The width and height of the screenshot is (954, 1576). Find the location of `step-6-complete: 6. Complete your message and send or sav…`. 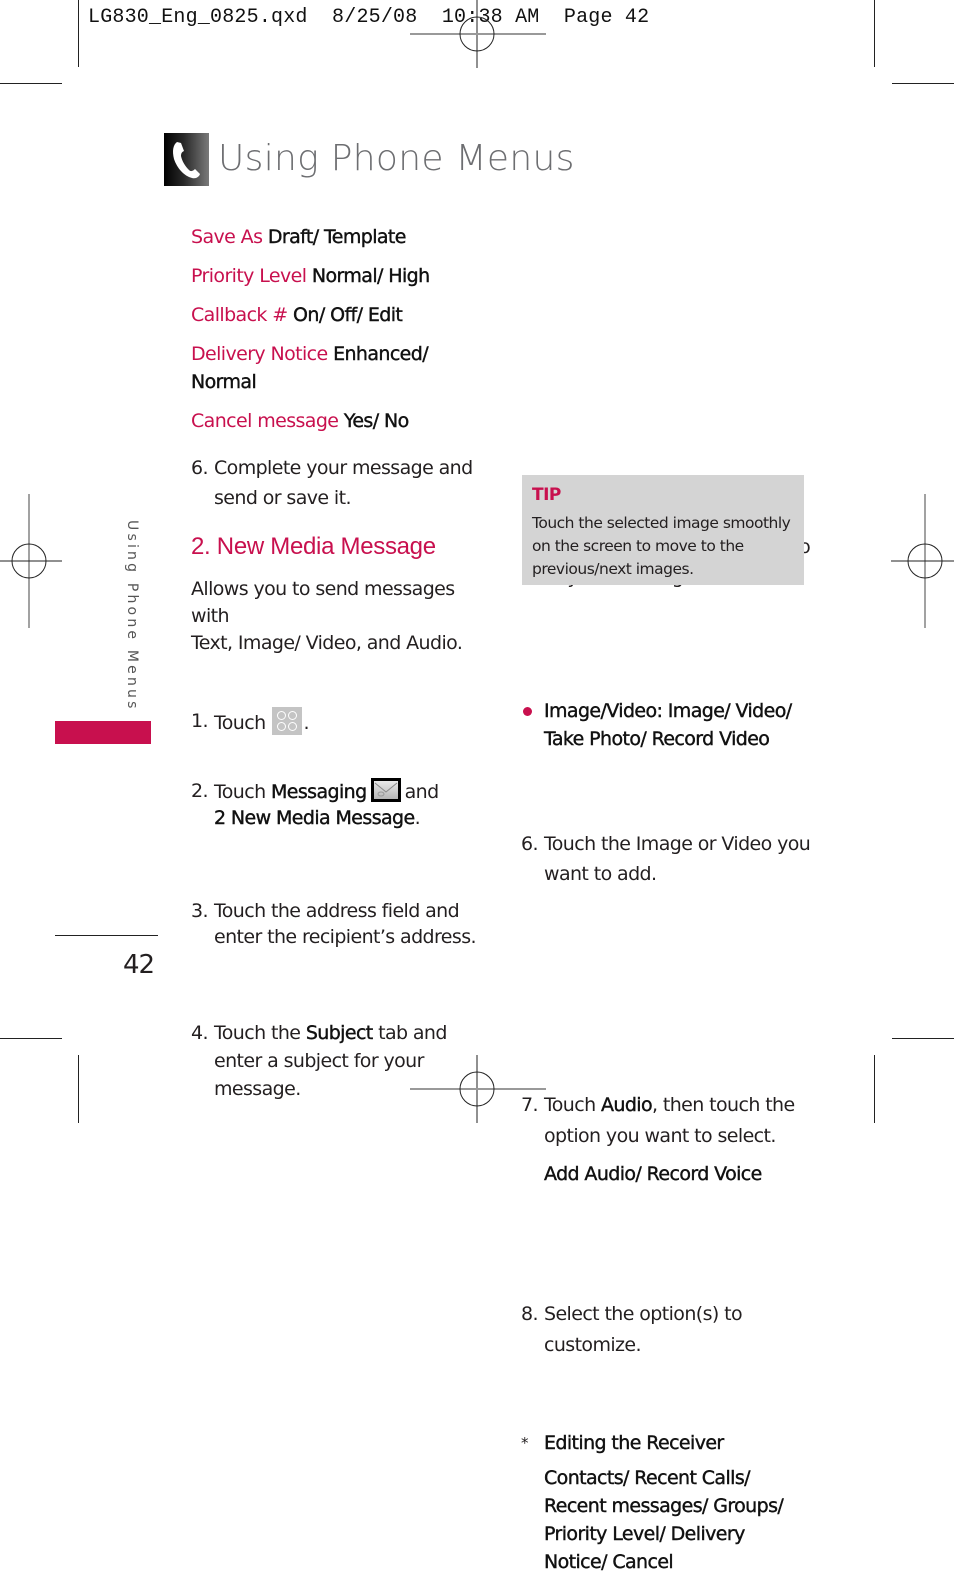

step-6-complete: 6. Complete your message and send or sav… is located at coordinates (332, 483).